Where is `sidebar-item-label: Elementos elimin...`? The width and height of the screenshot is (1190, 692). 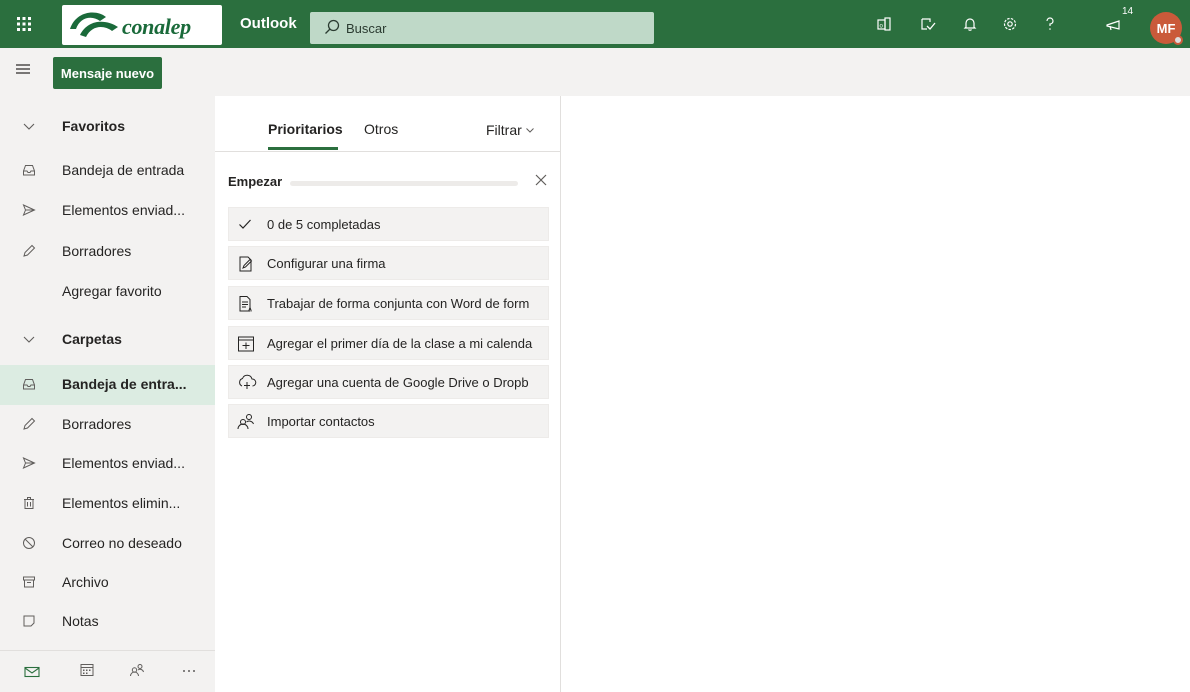
sidebar-item-label: Elementos elimin... is located at coordinates (121, 503).